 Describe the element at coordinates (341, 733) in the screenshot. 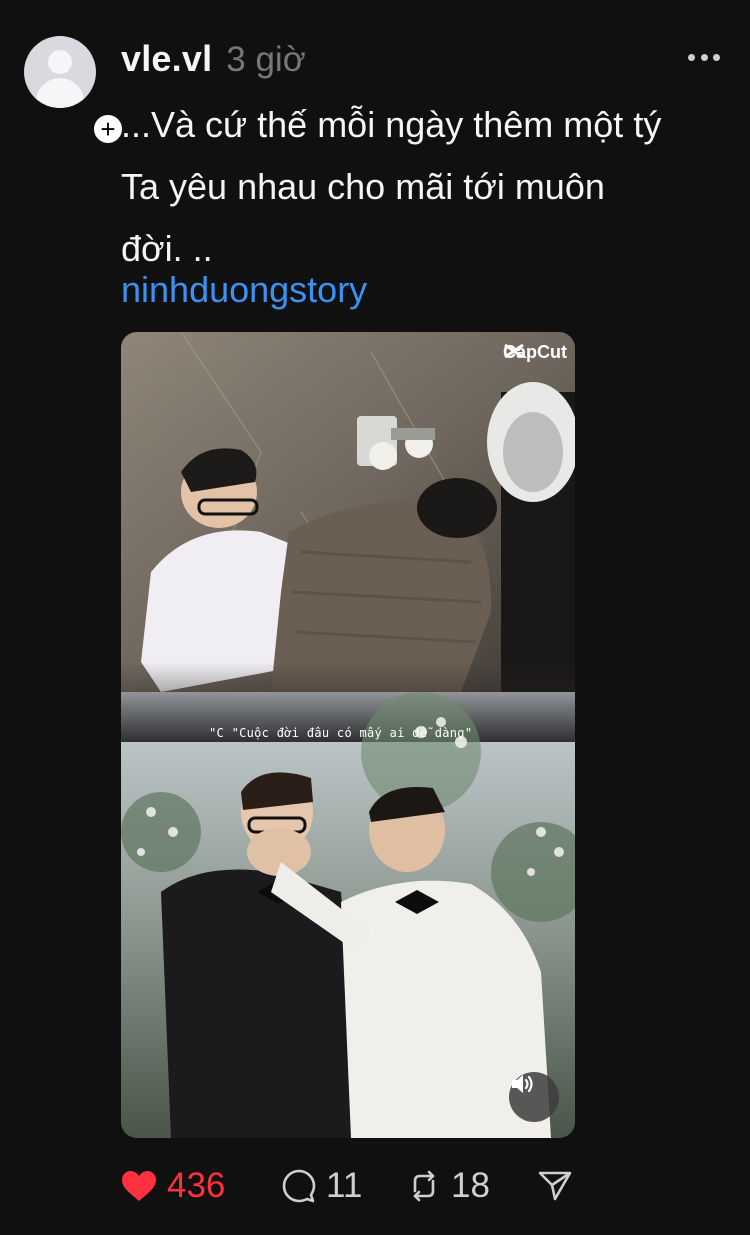

I see `video-overlay-text: "C "Cuộc đời đâu có mấy ai dễ dàng"` at that location.